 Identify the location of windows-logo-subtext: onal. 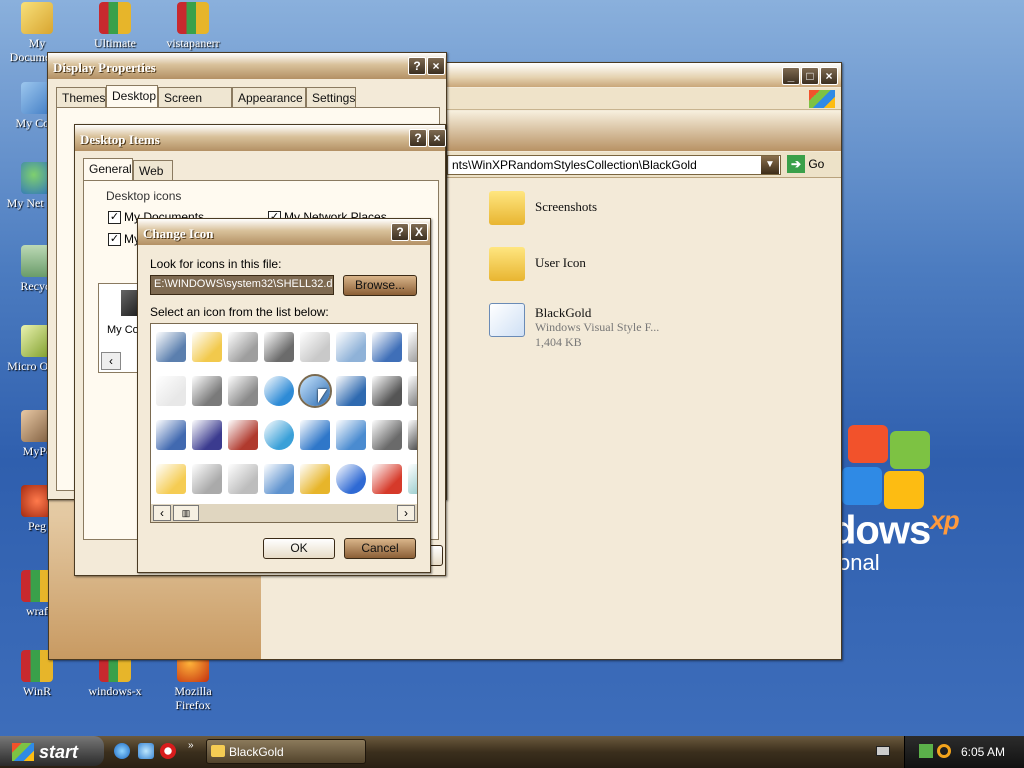
(859, 562).